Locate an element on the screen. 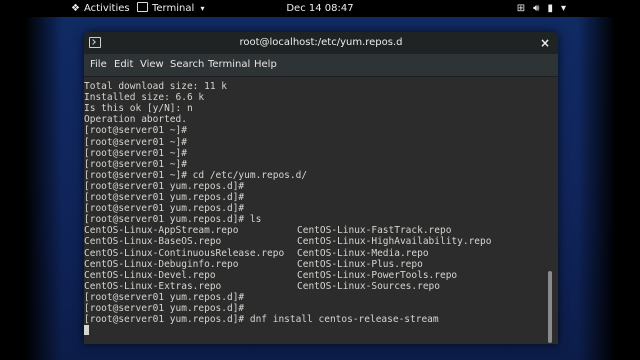  menu-search: Search is located at coordinates (187, 65).